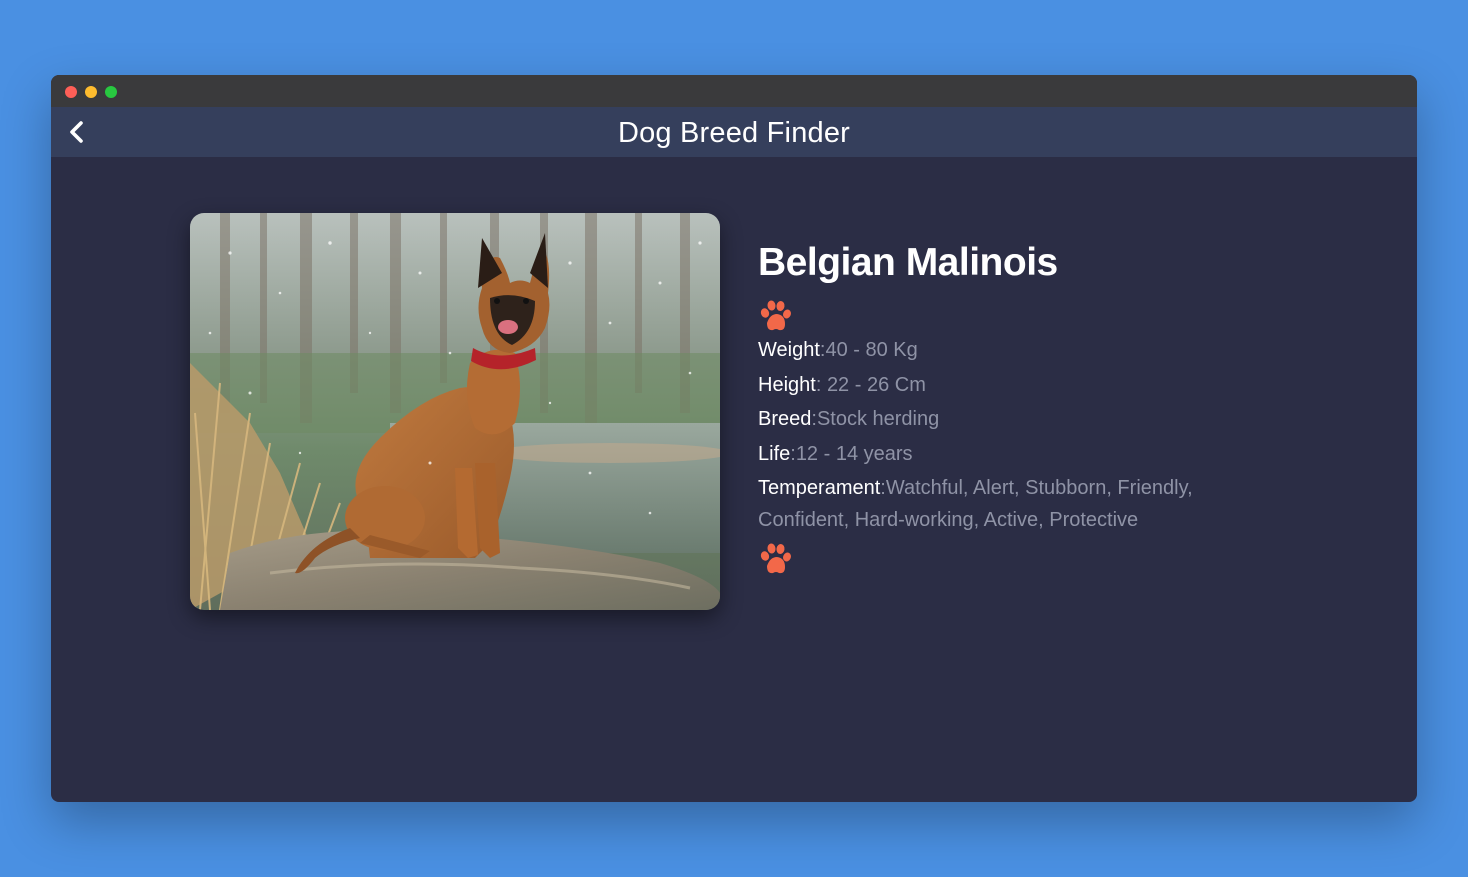 The width and height of the screenshot is (1468, 877). I want to click on attr-weight: Weight:40 - 80 Kg, so click(838, 350).